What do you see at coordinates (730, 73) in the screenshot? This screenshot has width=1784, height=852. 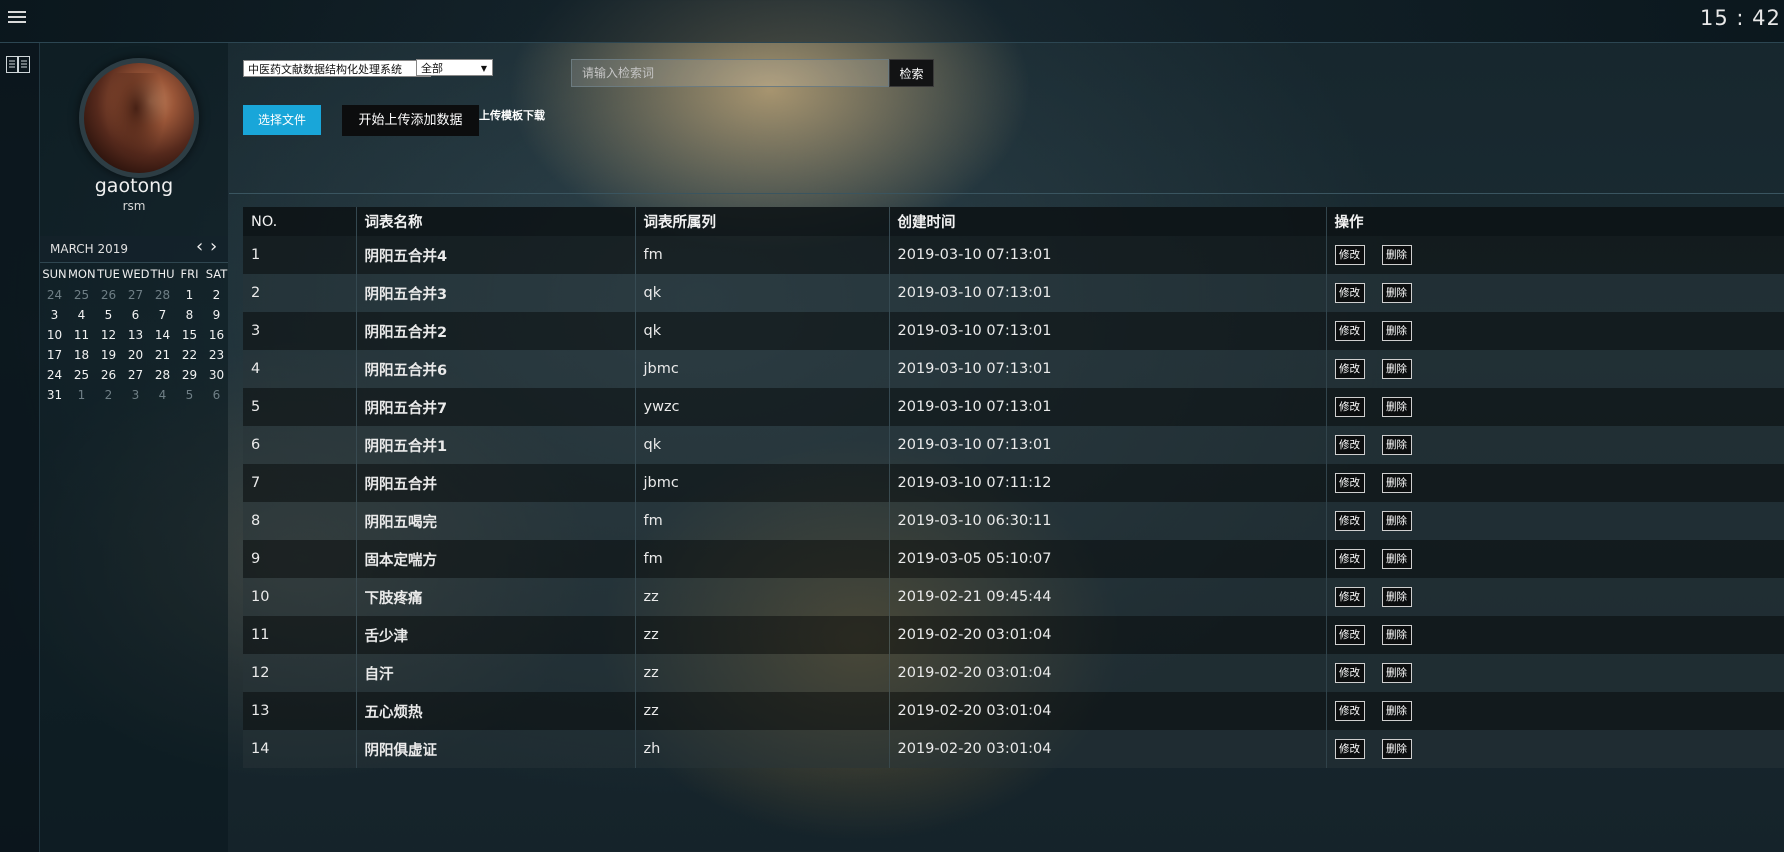 I see `search-input` at bounding box center [730, 73].